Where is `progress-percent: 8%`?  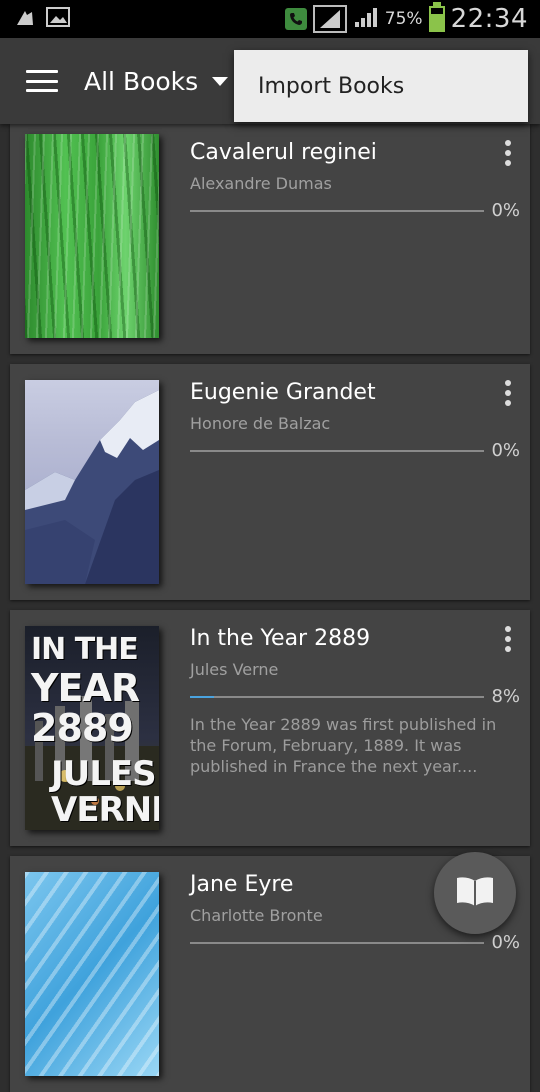 progress-percent: 8% is located at coordinates (505, 696).